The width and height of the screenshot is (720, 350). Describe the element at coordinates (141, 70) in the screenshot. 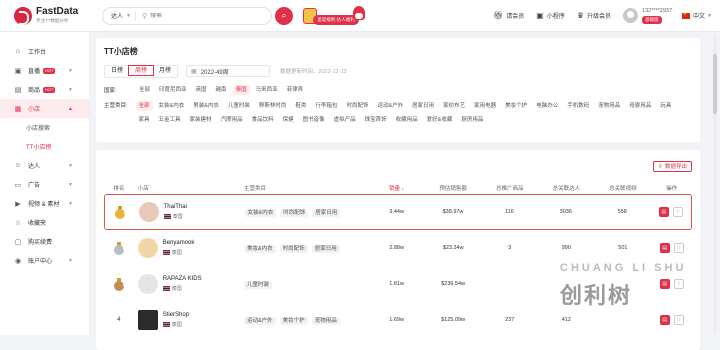

I see `tab-weekly: 周榜` at that location.